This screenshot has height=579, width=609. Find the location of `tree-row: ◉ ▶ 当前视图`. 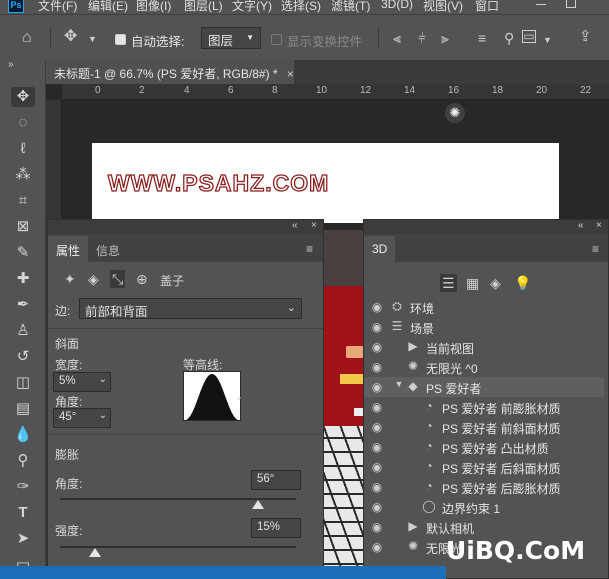

tree-row: ◉ ▶ 当前视图 is located at coordinates (484, 347).